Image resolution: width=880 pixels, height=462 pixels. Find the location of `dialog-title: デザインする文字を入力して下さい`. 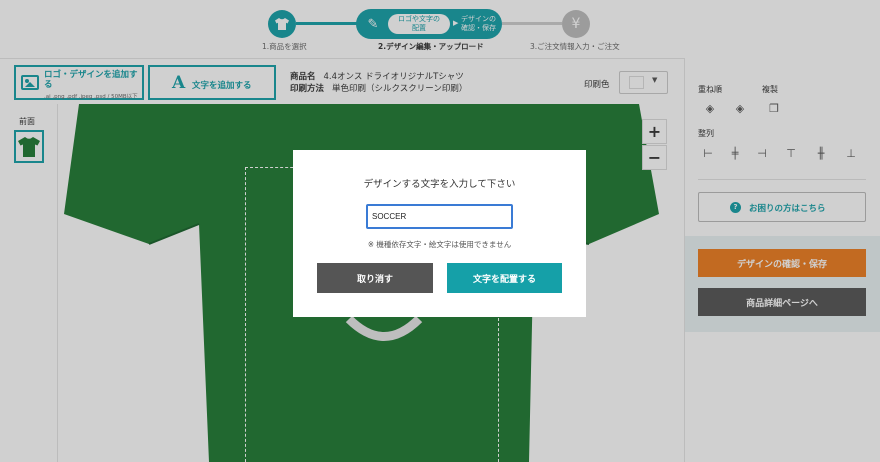

dialog-title: デザインする文字を入力して下さい is located at coordinates (439, 184).